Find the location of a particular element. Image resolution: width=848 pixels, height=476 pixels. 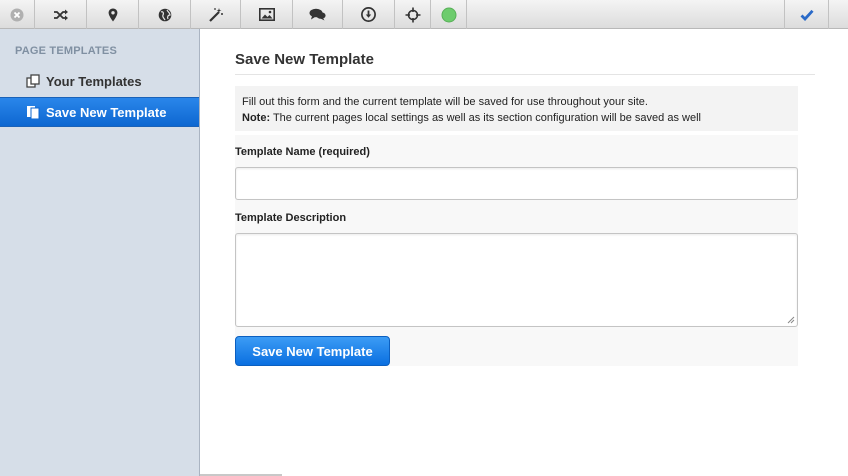

close-button is located at coordinates (17, 14).